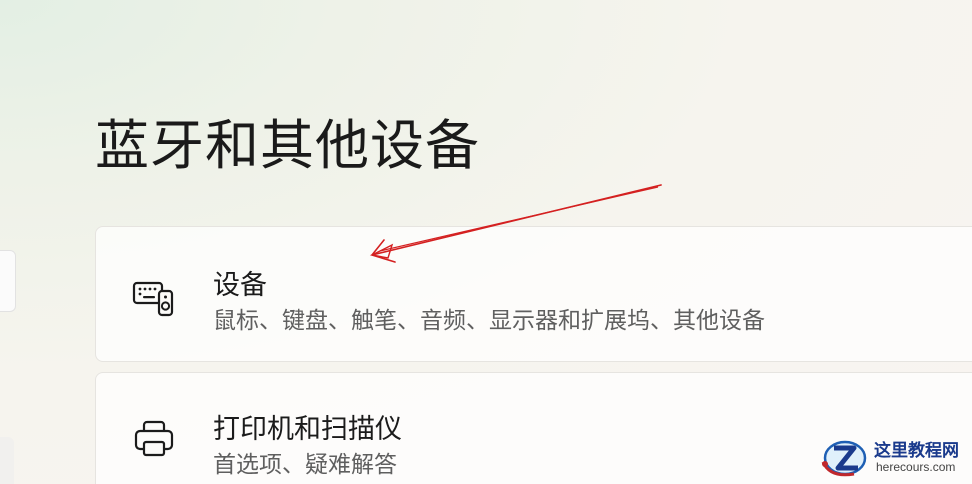 The width and height of the screenshot is (972, 484). Describe the element at coordinates (154, 438) in the screenshot. I see `printer-icon` at that location.